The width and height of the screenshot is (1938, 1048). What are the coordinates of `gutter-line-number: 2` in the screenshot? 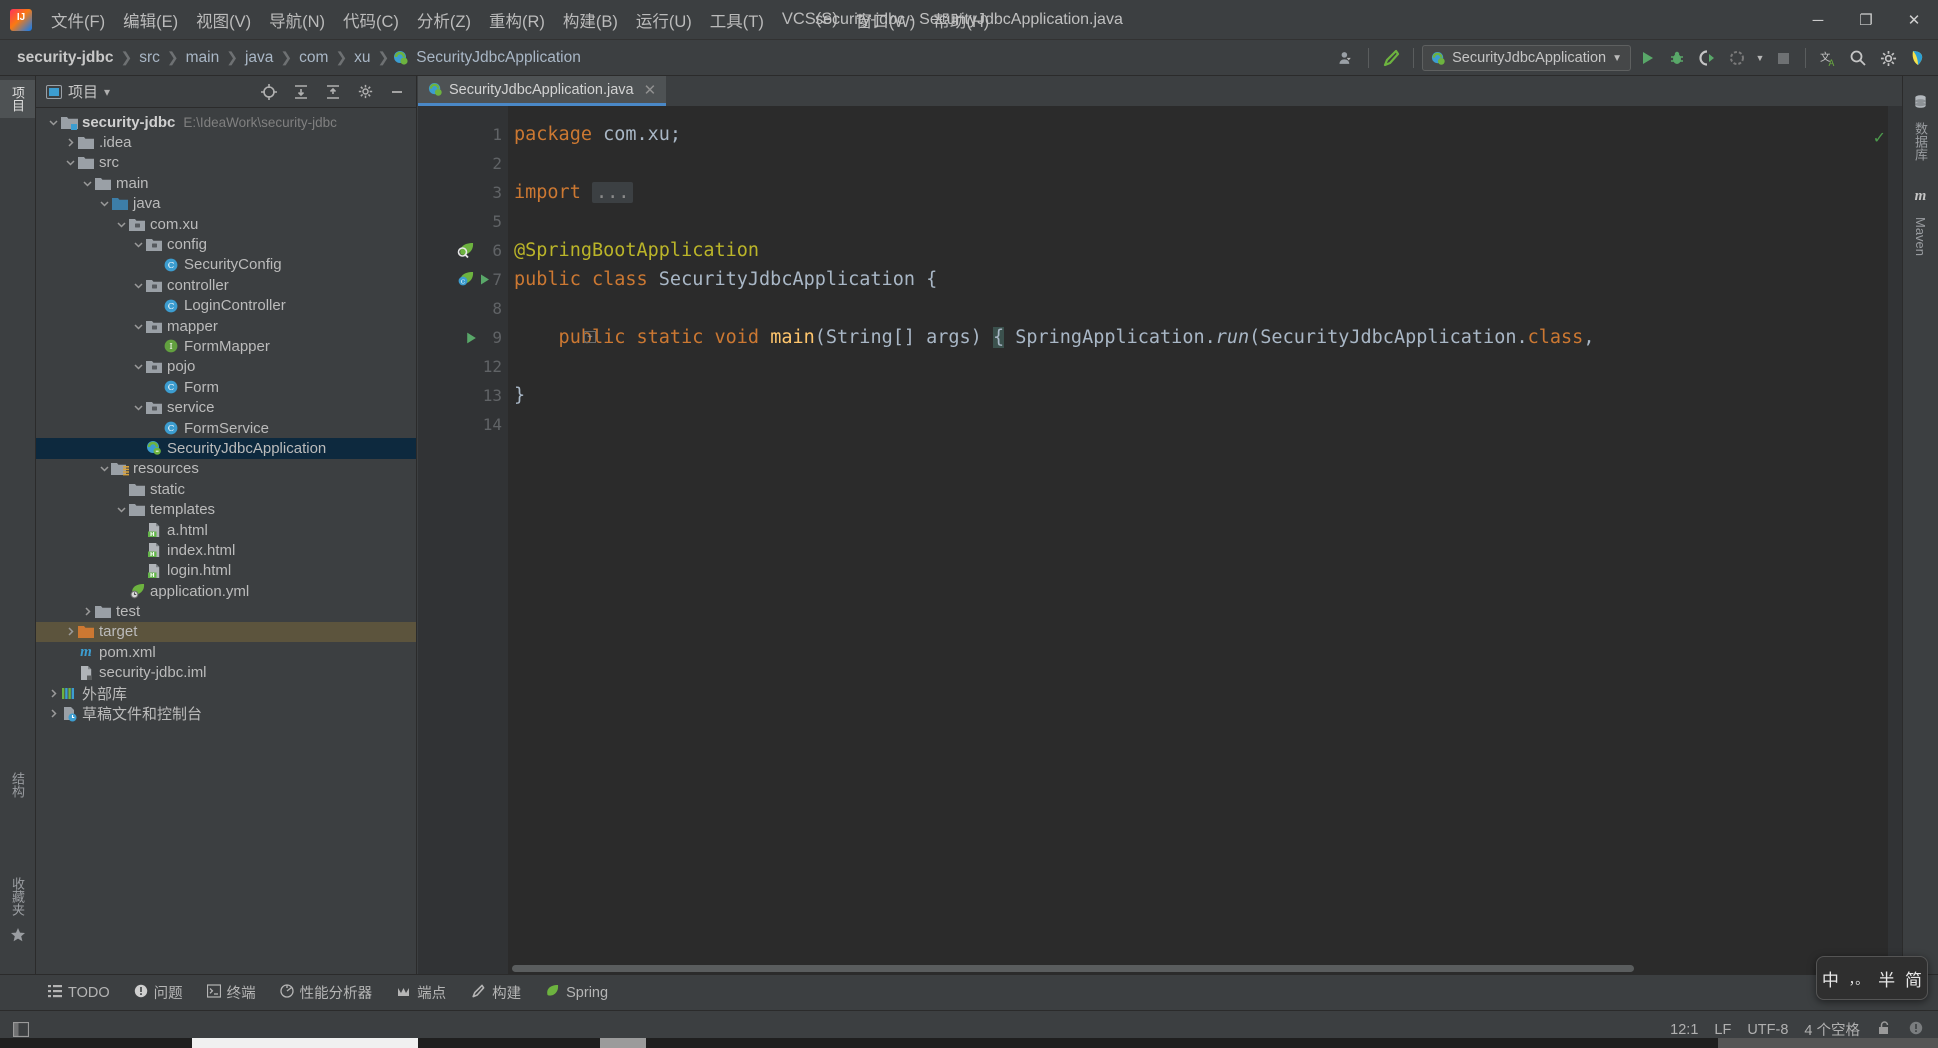 It's located at (463, 163).